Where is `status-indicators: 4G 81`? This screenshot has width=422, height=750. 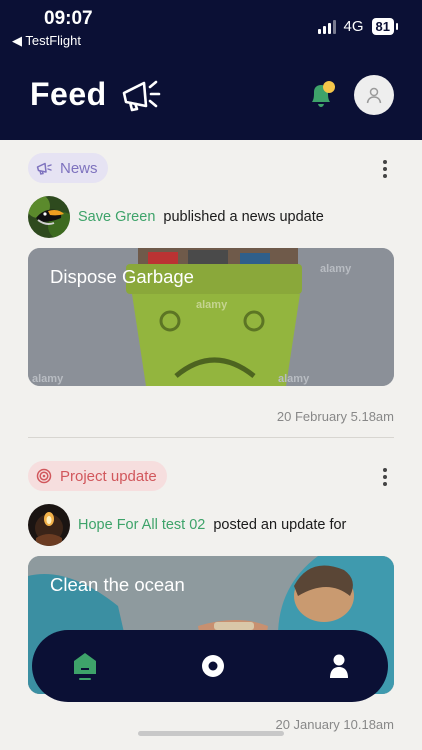 status-indicators: 4G 81 is located at coordinates (358, 26).